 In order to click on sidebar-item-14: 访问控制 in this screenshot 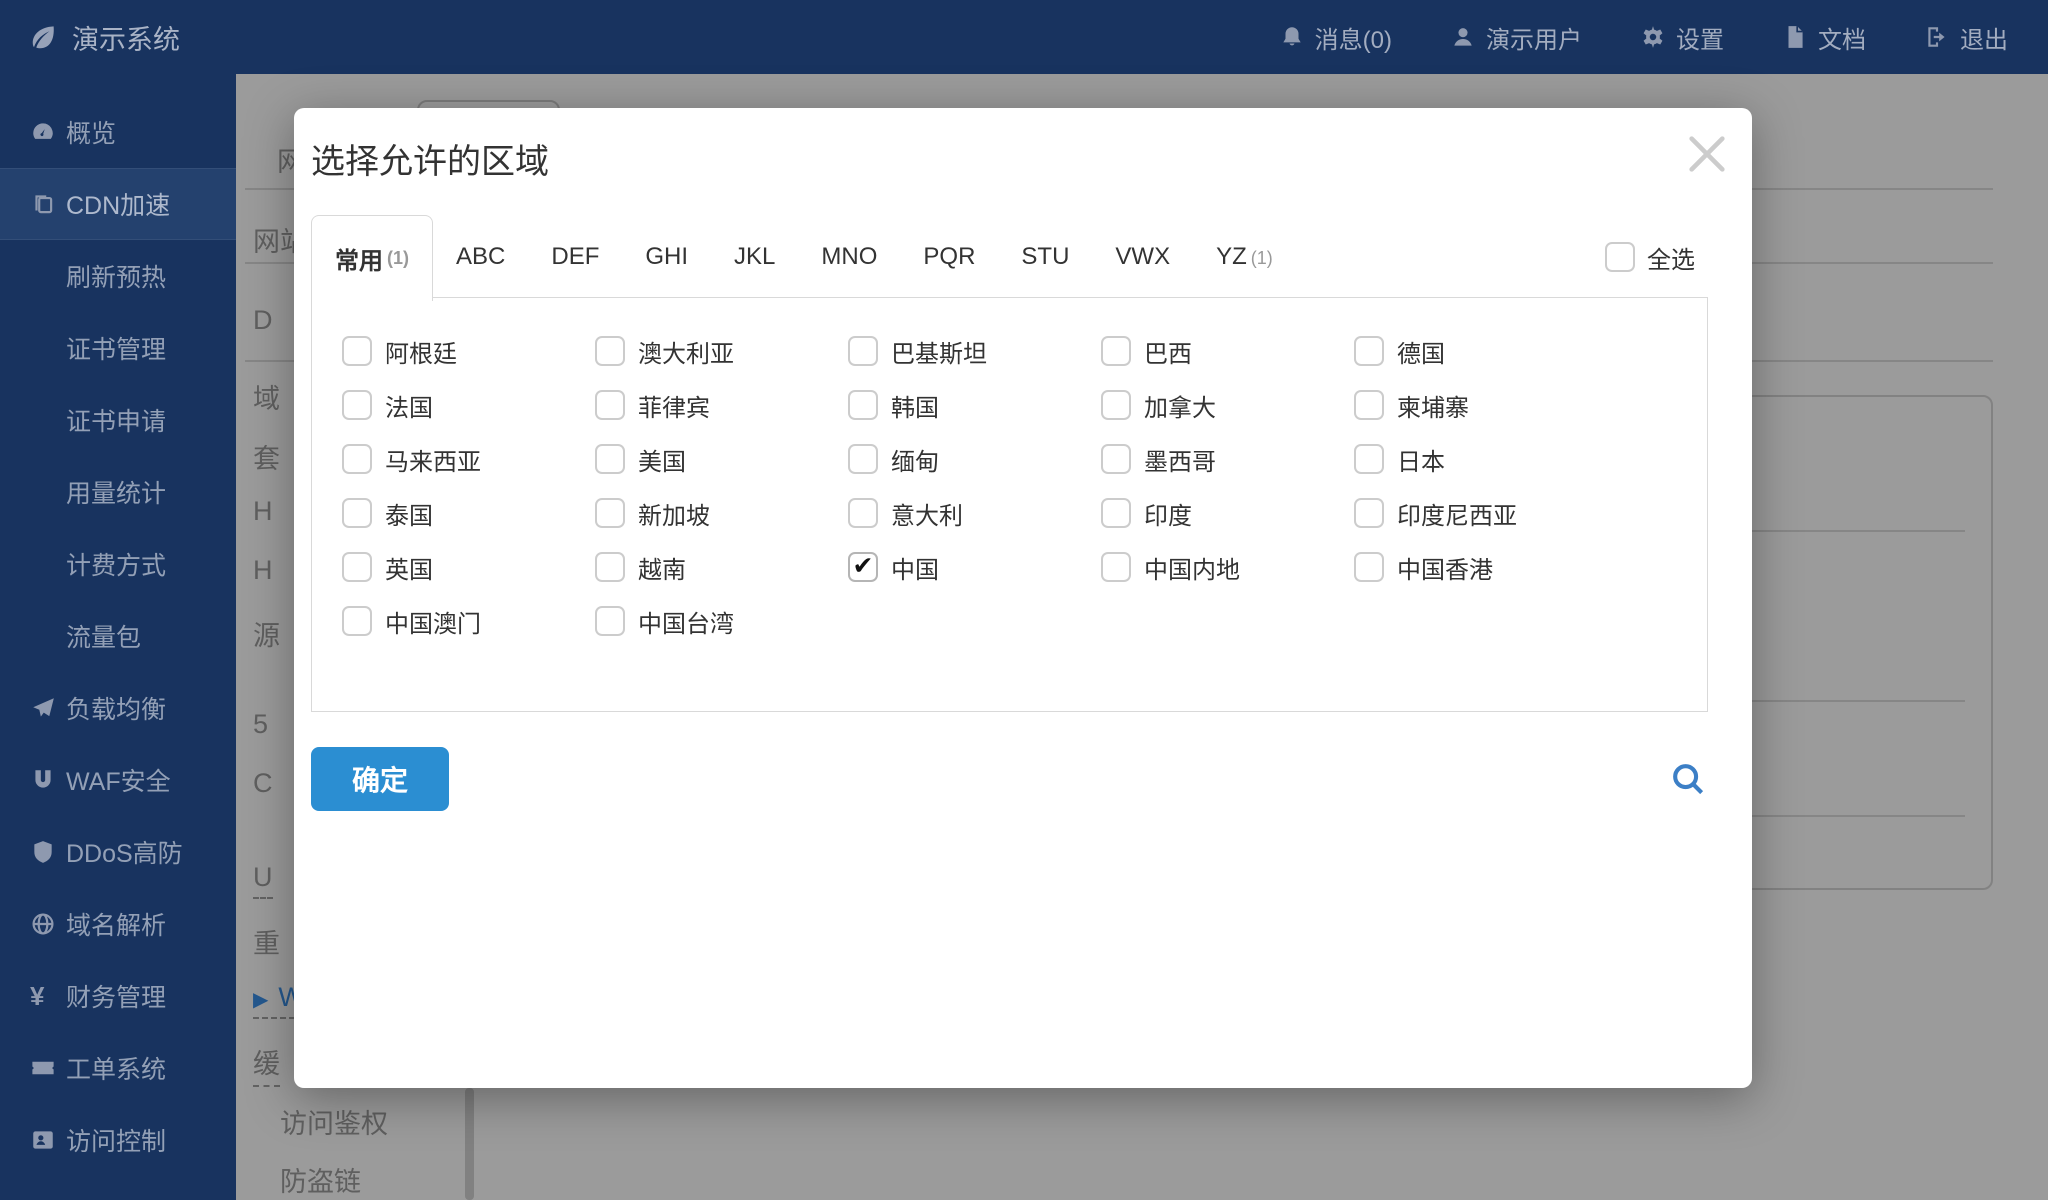, I will do `click(118, 1140)`.